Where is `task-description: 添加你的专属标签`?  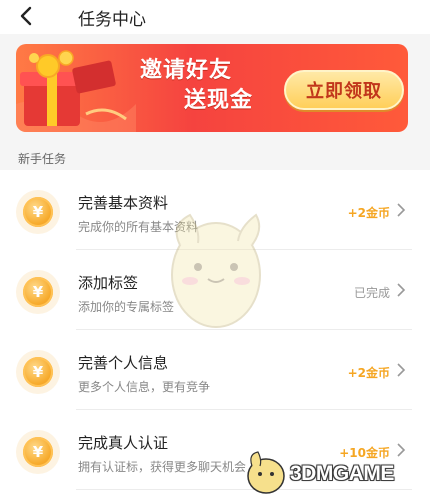 task-description: 添加你的专属标签 is located at coordinates (126, 307).